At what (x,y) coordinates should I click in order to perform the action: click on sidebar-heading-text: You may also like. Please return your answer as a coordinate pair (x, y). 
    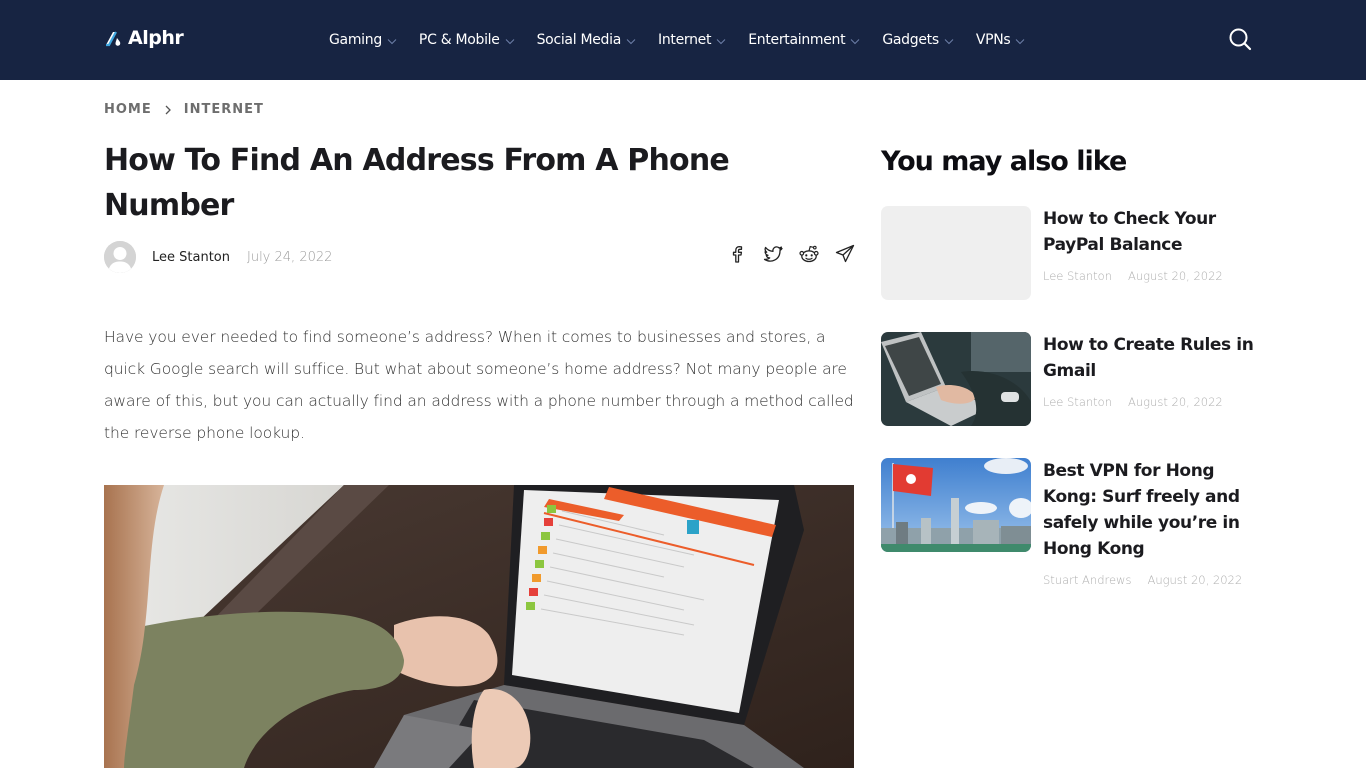
    Looking at the image, I should click on (1004, 161).